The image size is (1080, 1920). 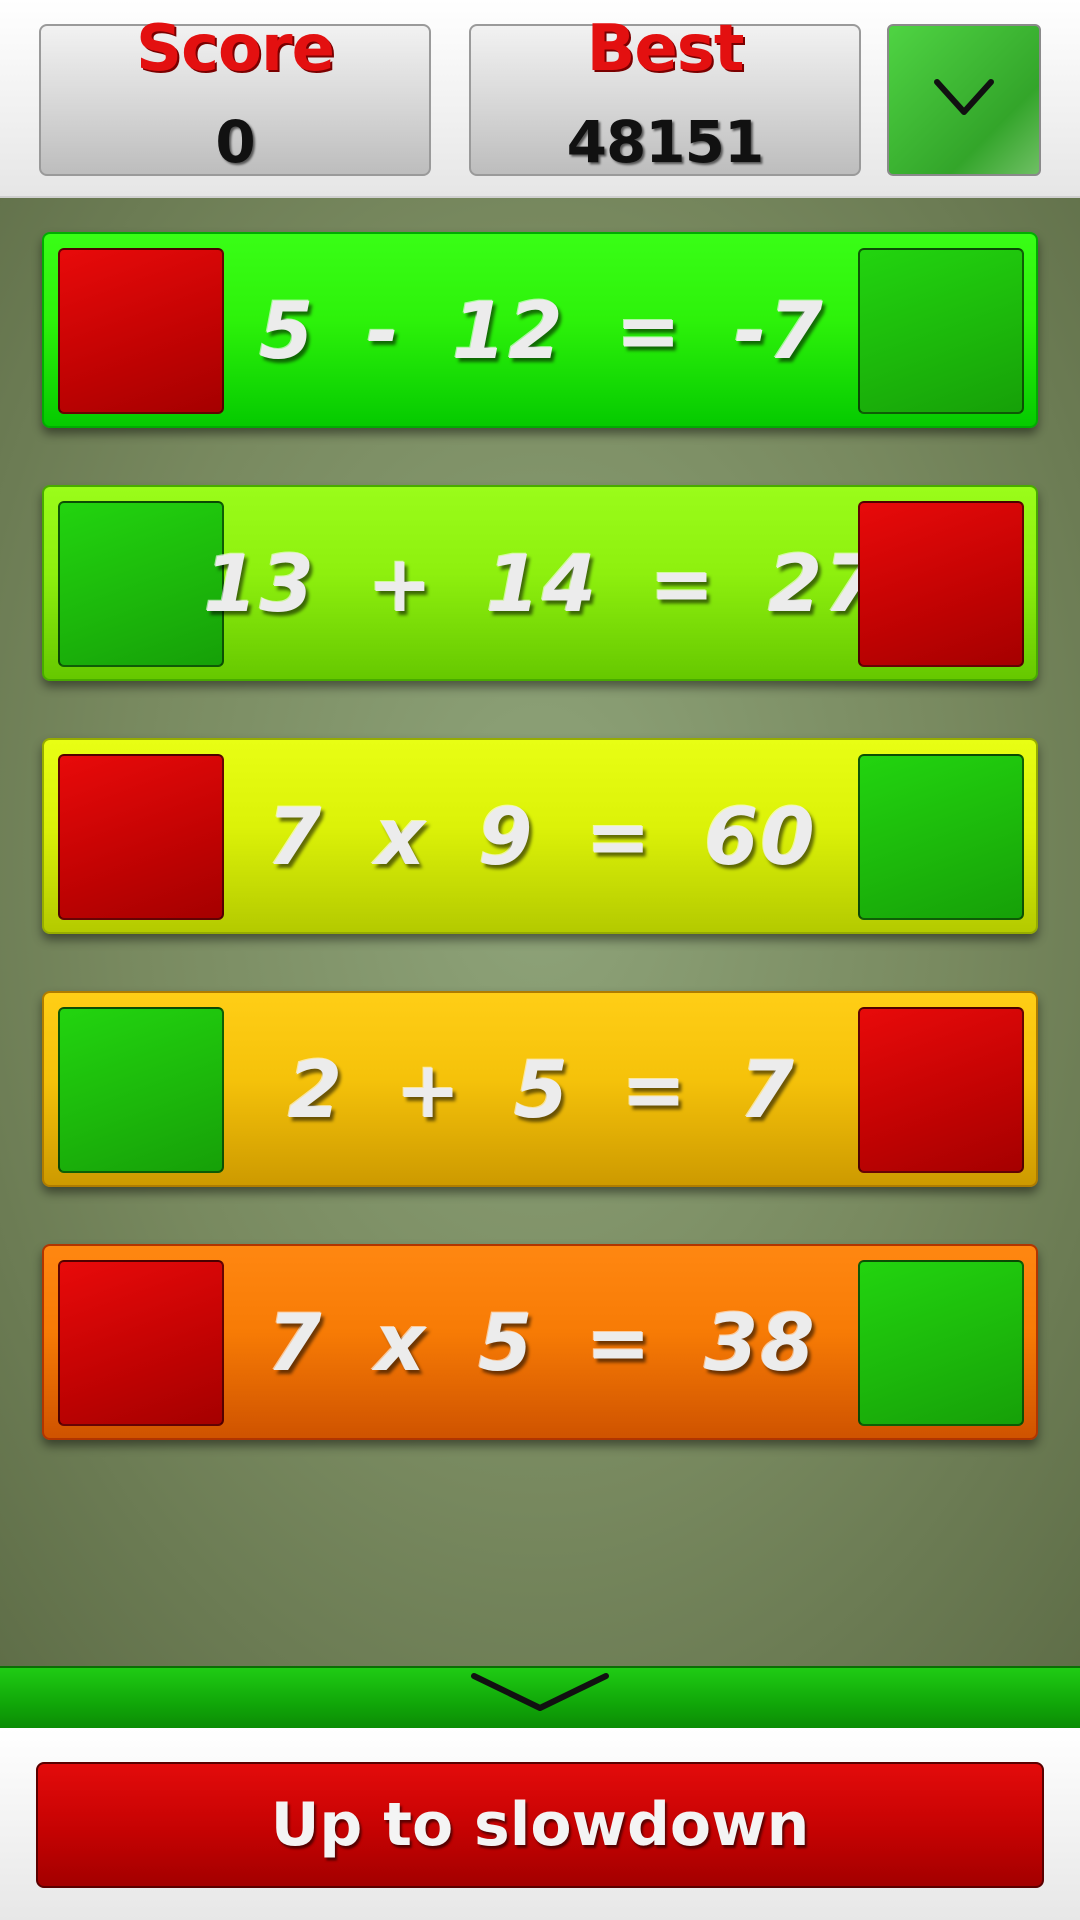 I want to click on equation-row: 7 x 5 = 38, so click(x=540, y=1342).